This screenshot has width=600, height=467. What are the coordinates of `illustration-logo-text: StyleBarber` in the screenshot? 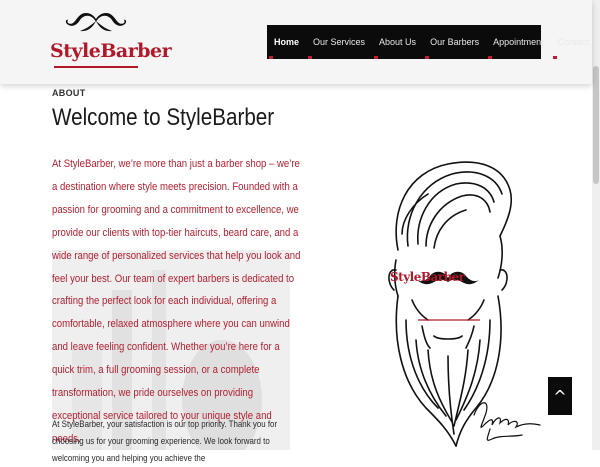 It's located at (427, 277).